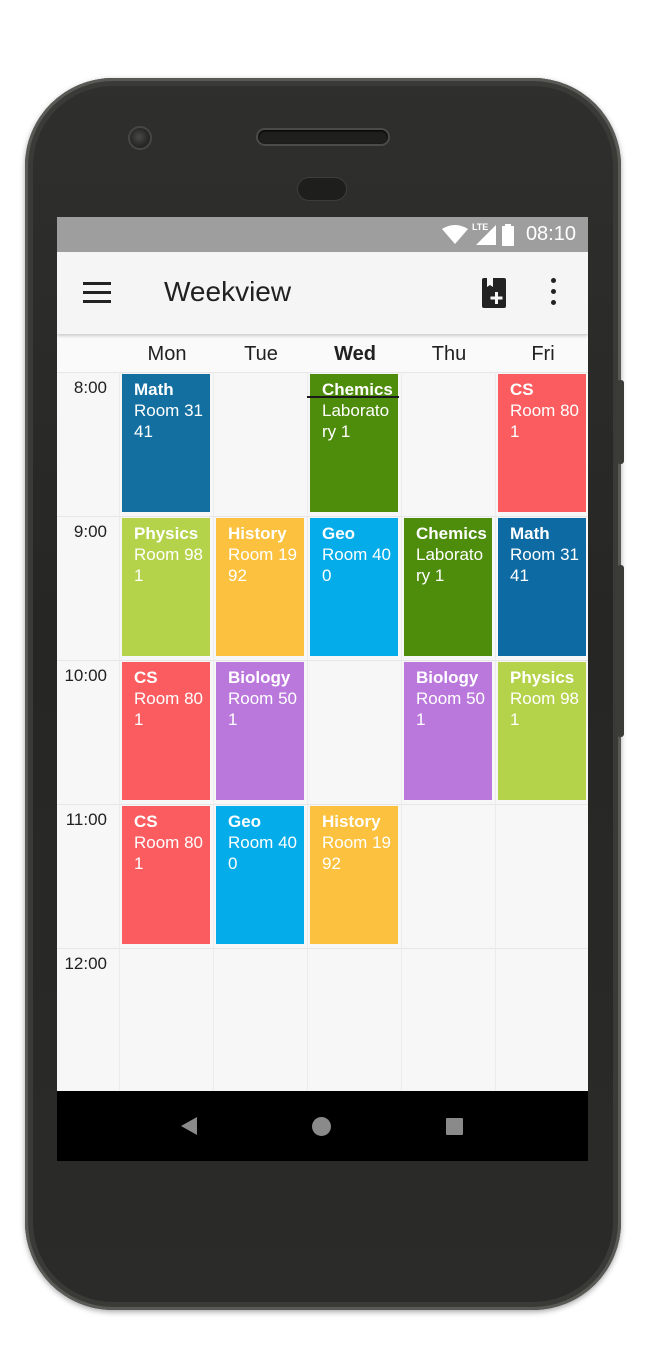  Describe the element at coordinates (550, 234) in the screenshot. I see `status-time: 08:10` at that location.